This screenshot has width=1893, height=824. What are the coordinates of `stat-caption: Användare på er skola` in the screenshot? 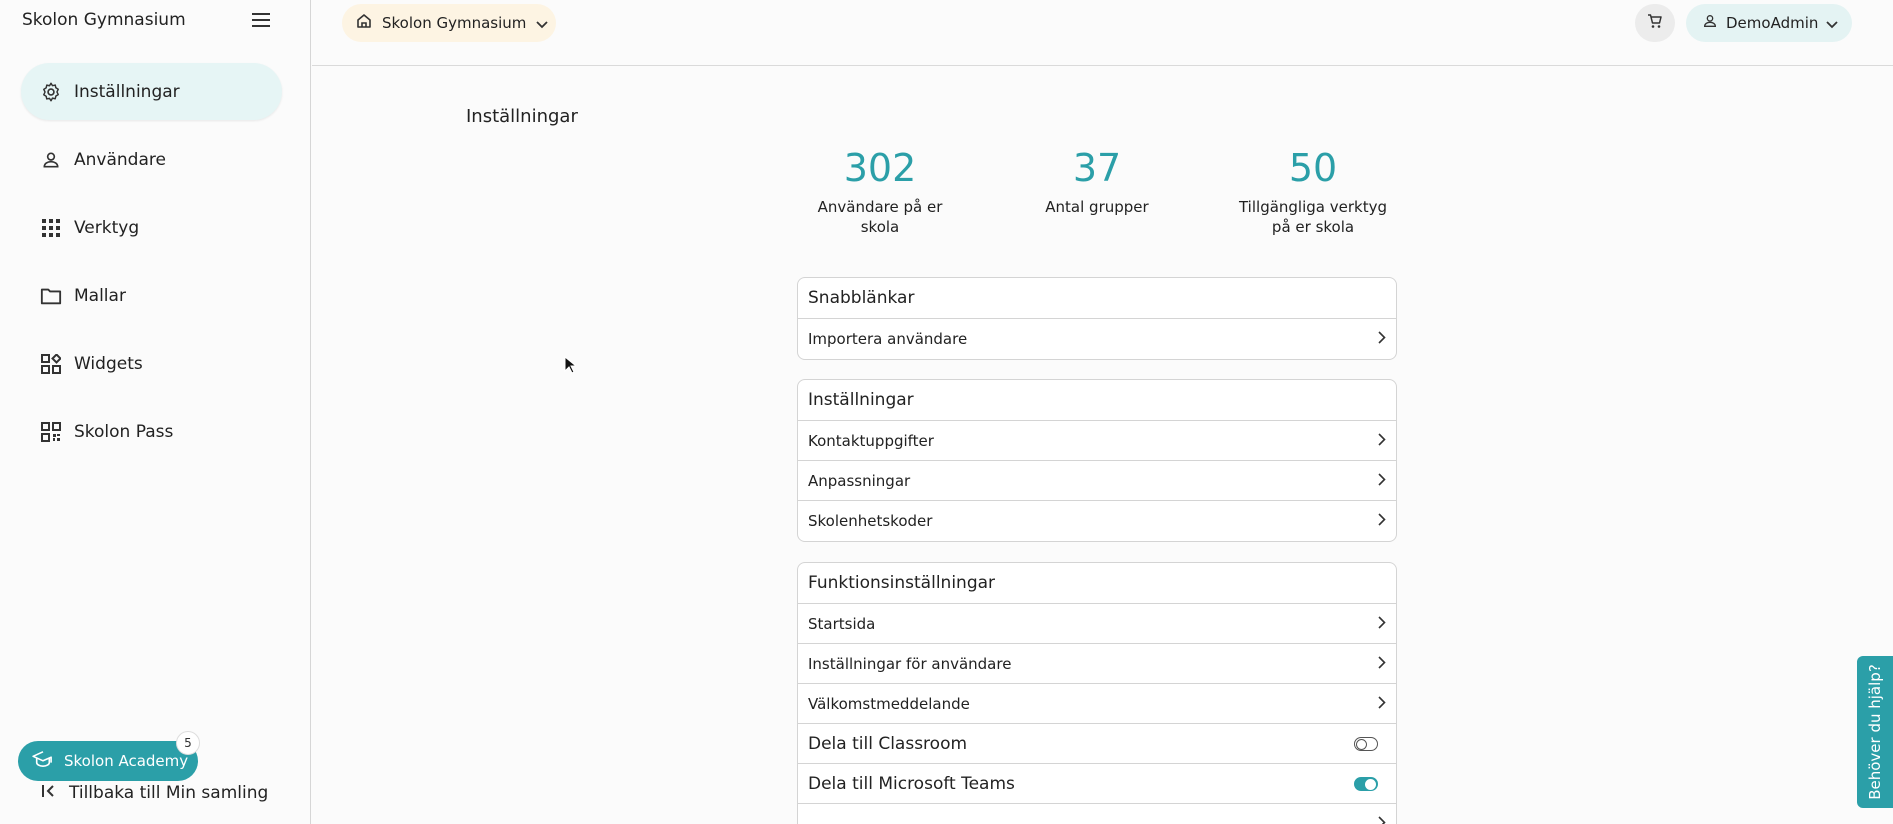 It's located at (880, 217).